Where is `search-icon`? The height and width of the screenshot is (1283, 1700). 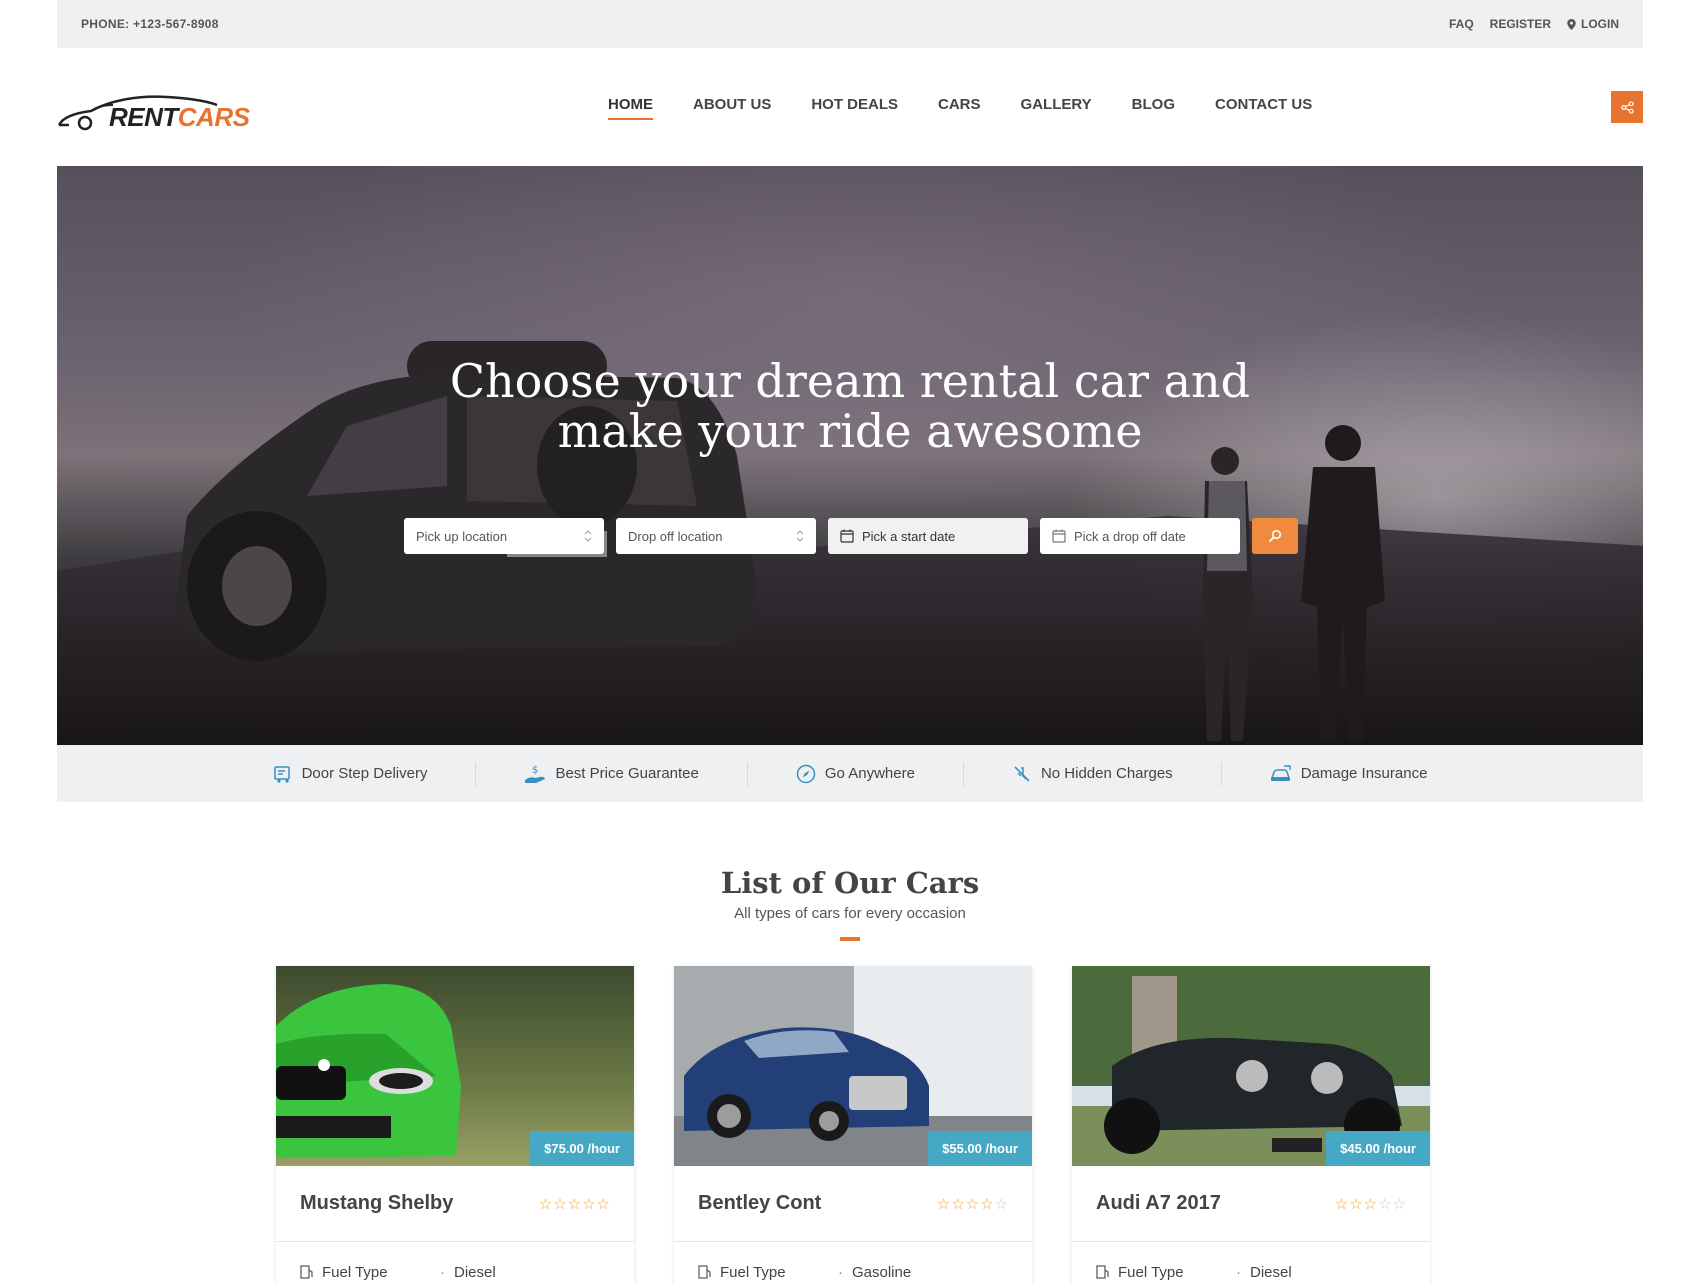
search-icon is located at coordinates (1275, 536).